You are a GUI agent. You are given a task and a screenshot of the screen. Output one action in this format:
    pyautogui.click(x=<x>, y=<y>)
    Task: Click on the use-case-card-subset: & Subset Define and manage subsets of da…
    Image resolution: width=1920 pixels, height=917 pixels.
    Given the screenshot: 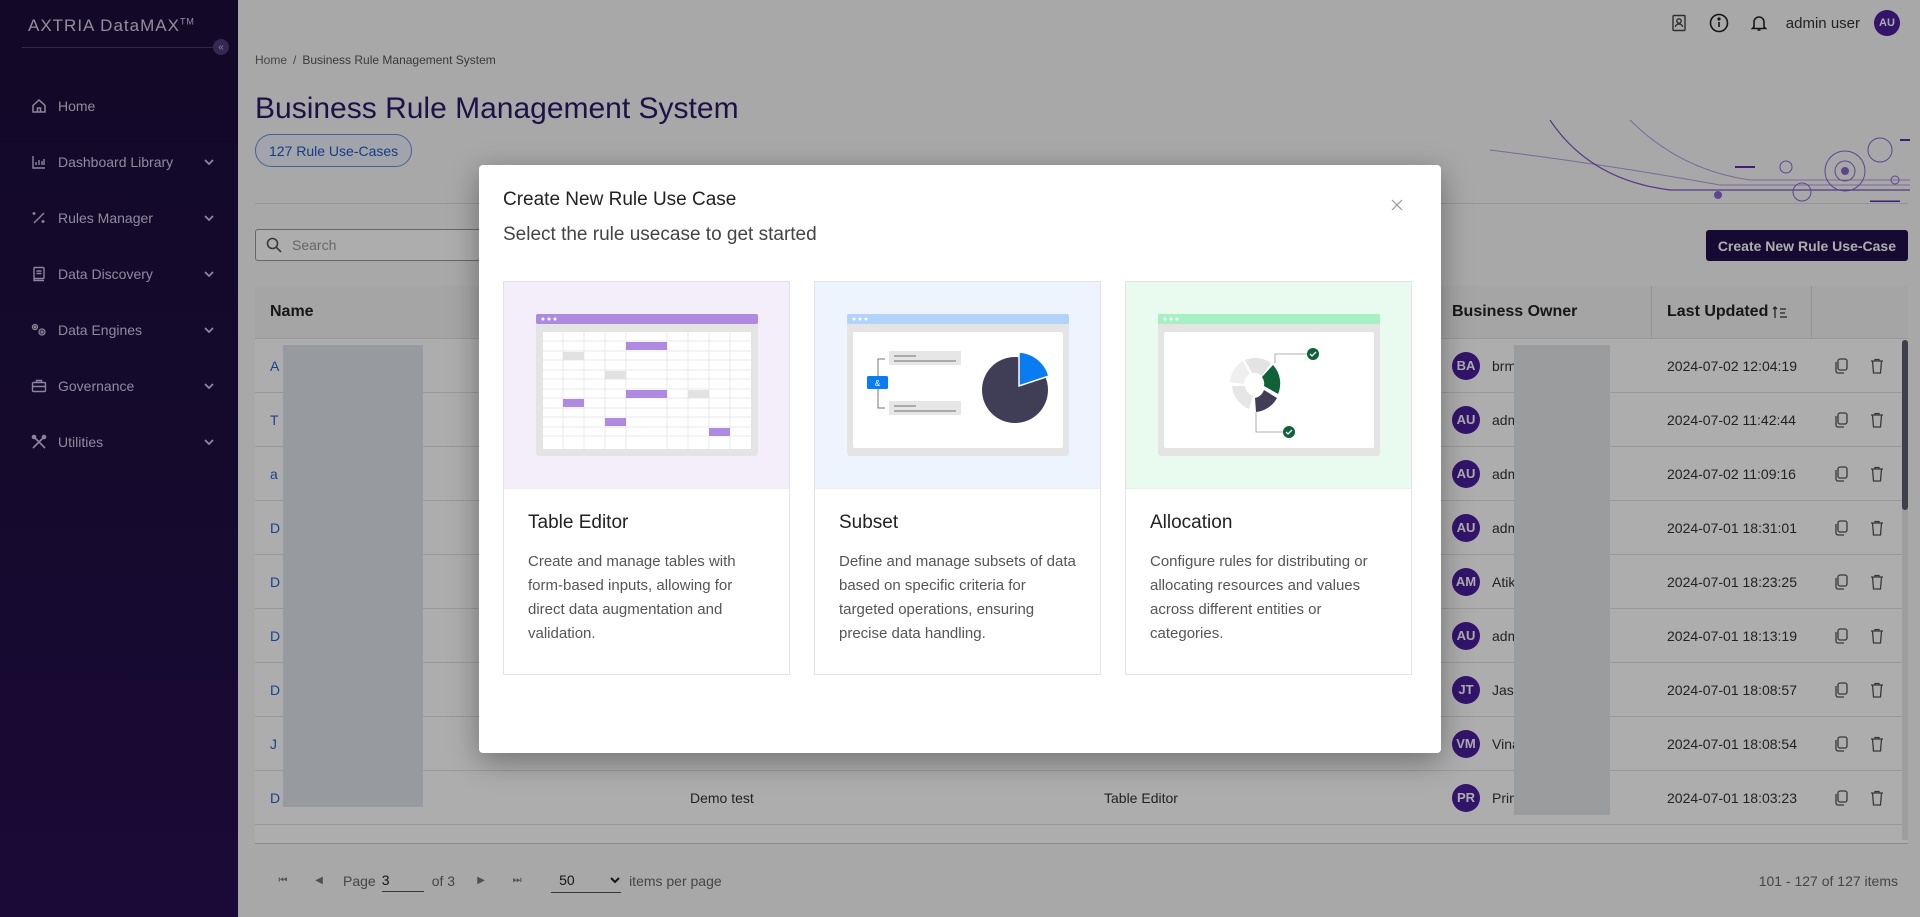 What is the action you would take?
    pyautogui.click(x=957, y=478)
    